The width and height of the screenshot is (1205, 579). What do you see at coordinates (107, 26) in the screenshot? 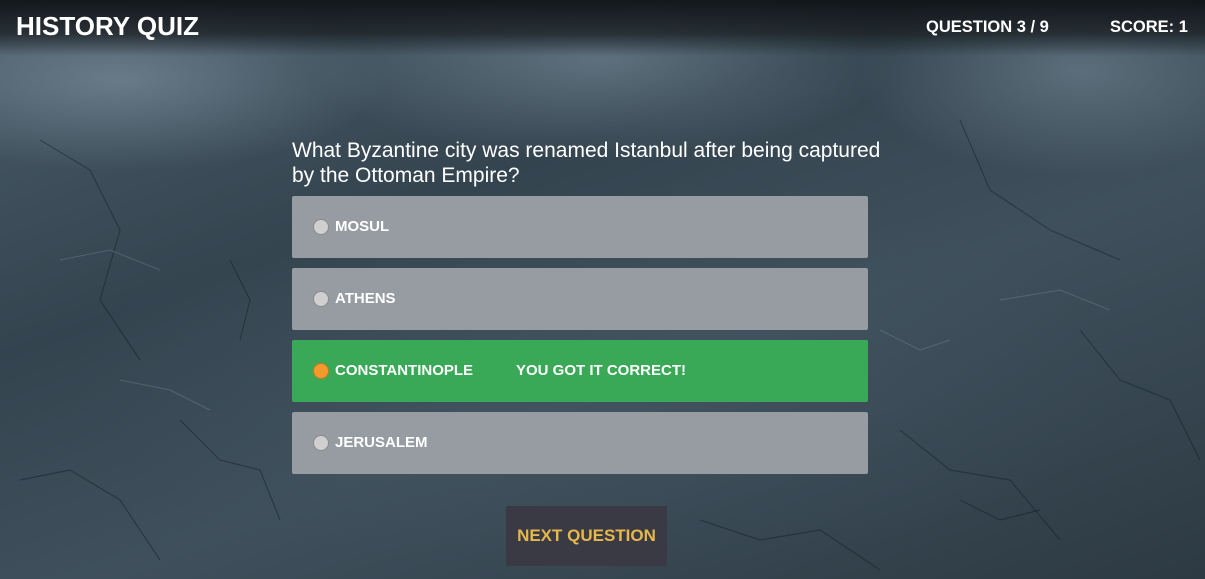
I see `quiz-title: HISTORY QUIZ` at bounding box center [107, 26].